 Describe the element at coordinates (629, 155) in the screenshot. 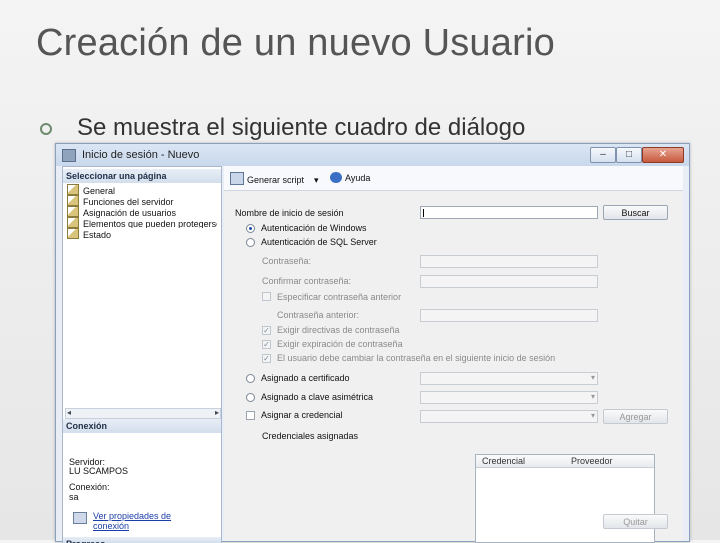

I see `maximize-button: □` at that location.